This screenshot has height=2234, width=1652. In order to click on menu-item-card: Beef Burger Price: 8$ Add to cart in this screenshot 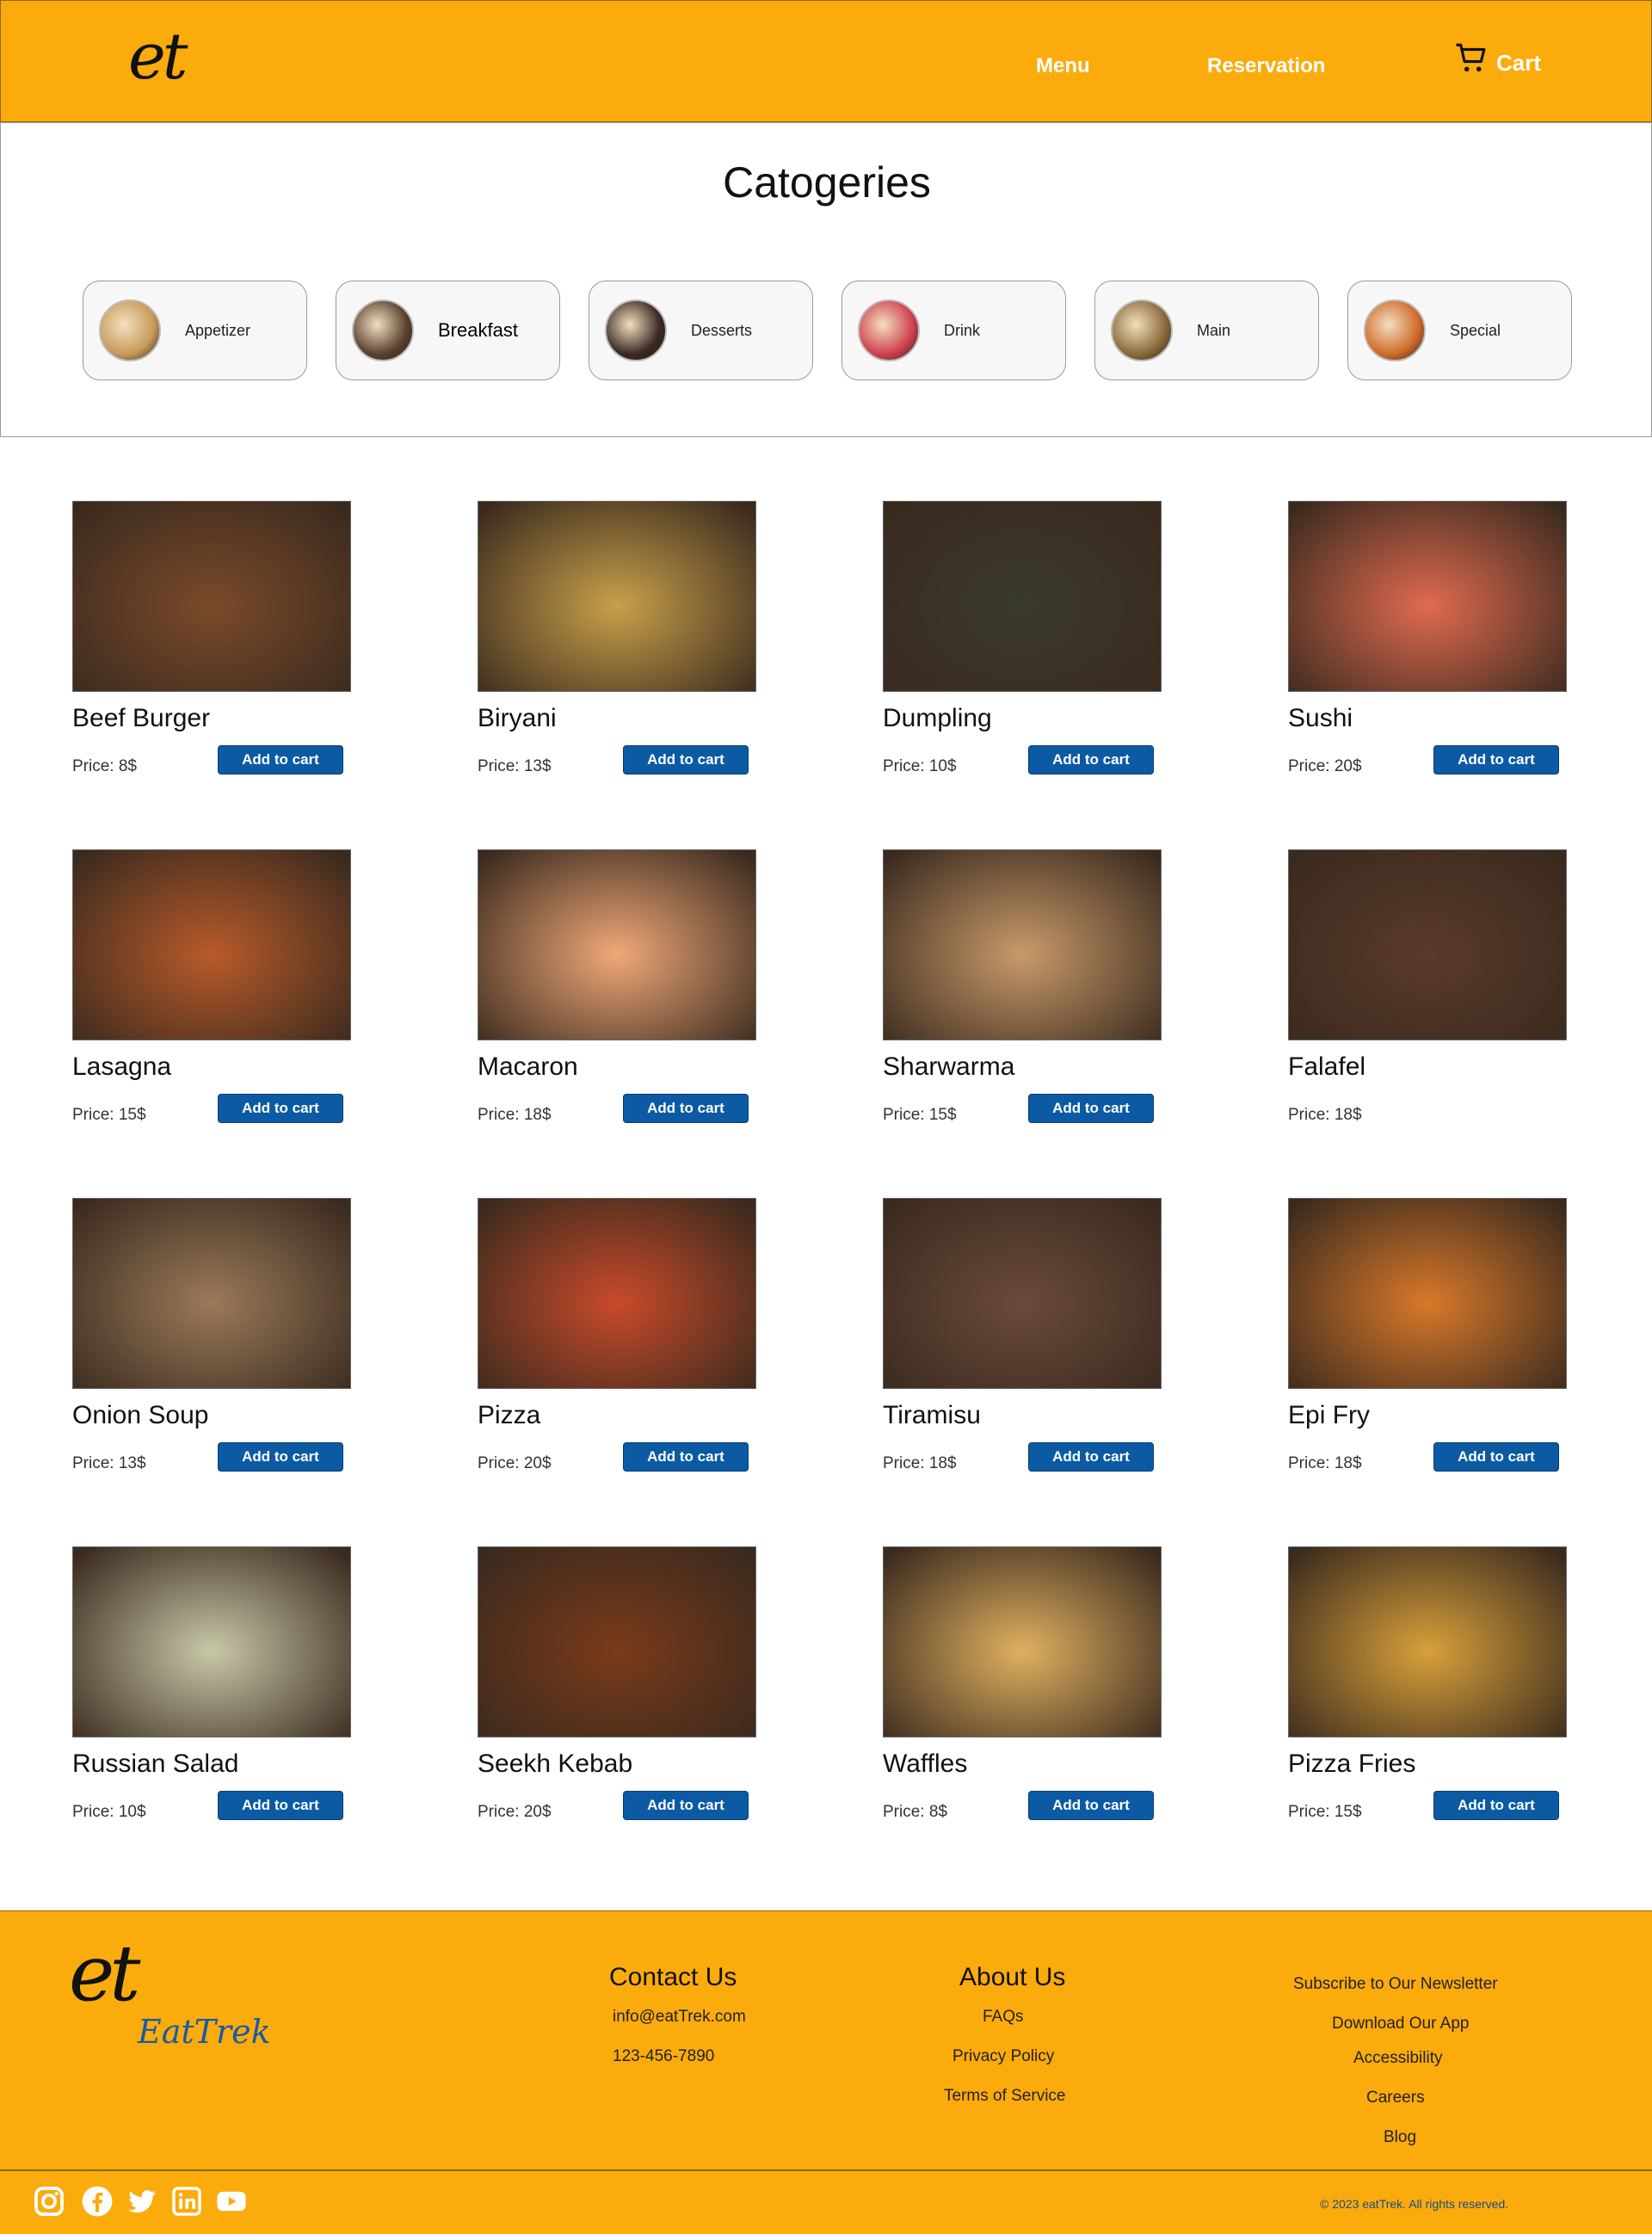, I will do `click(214, 638)`.